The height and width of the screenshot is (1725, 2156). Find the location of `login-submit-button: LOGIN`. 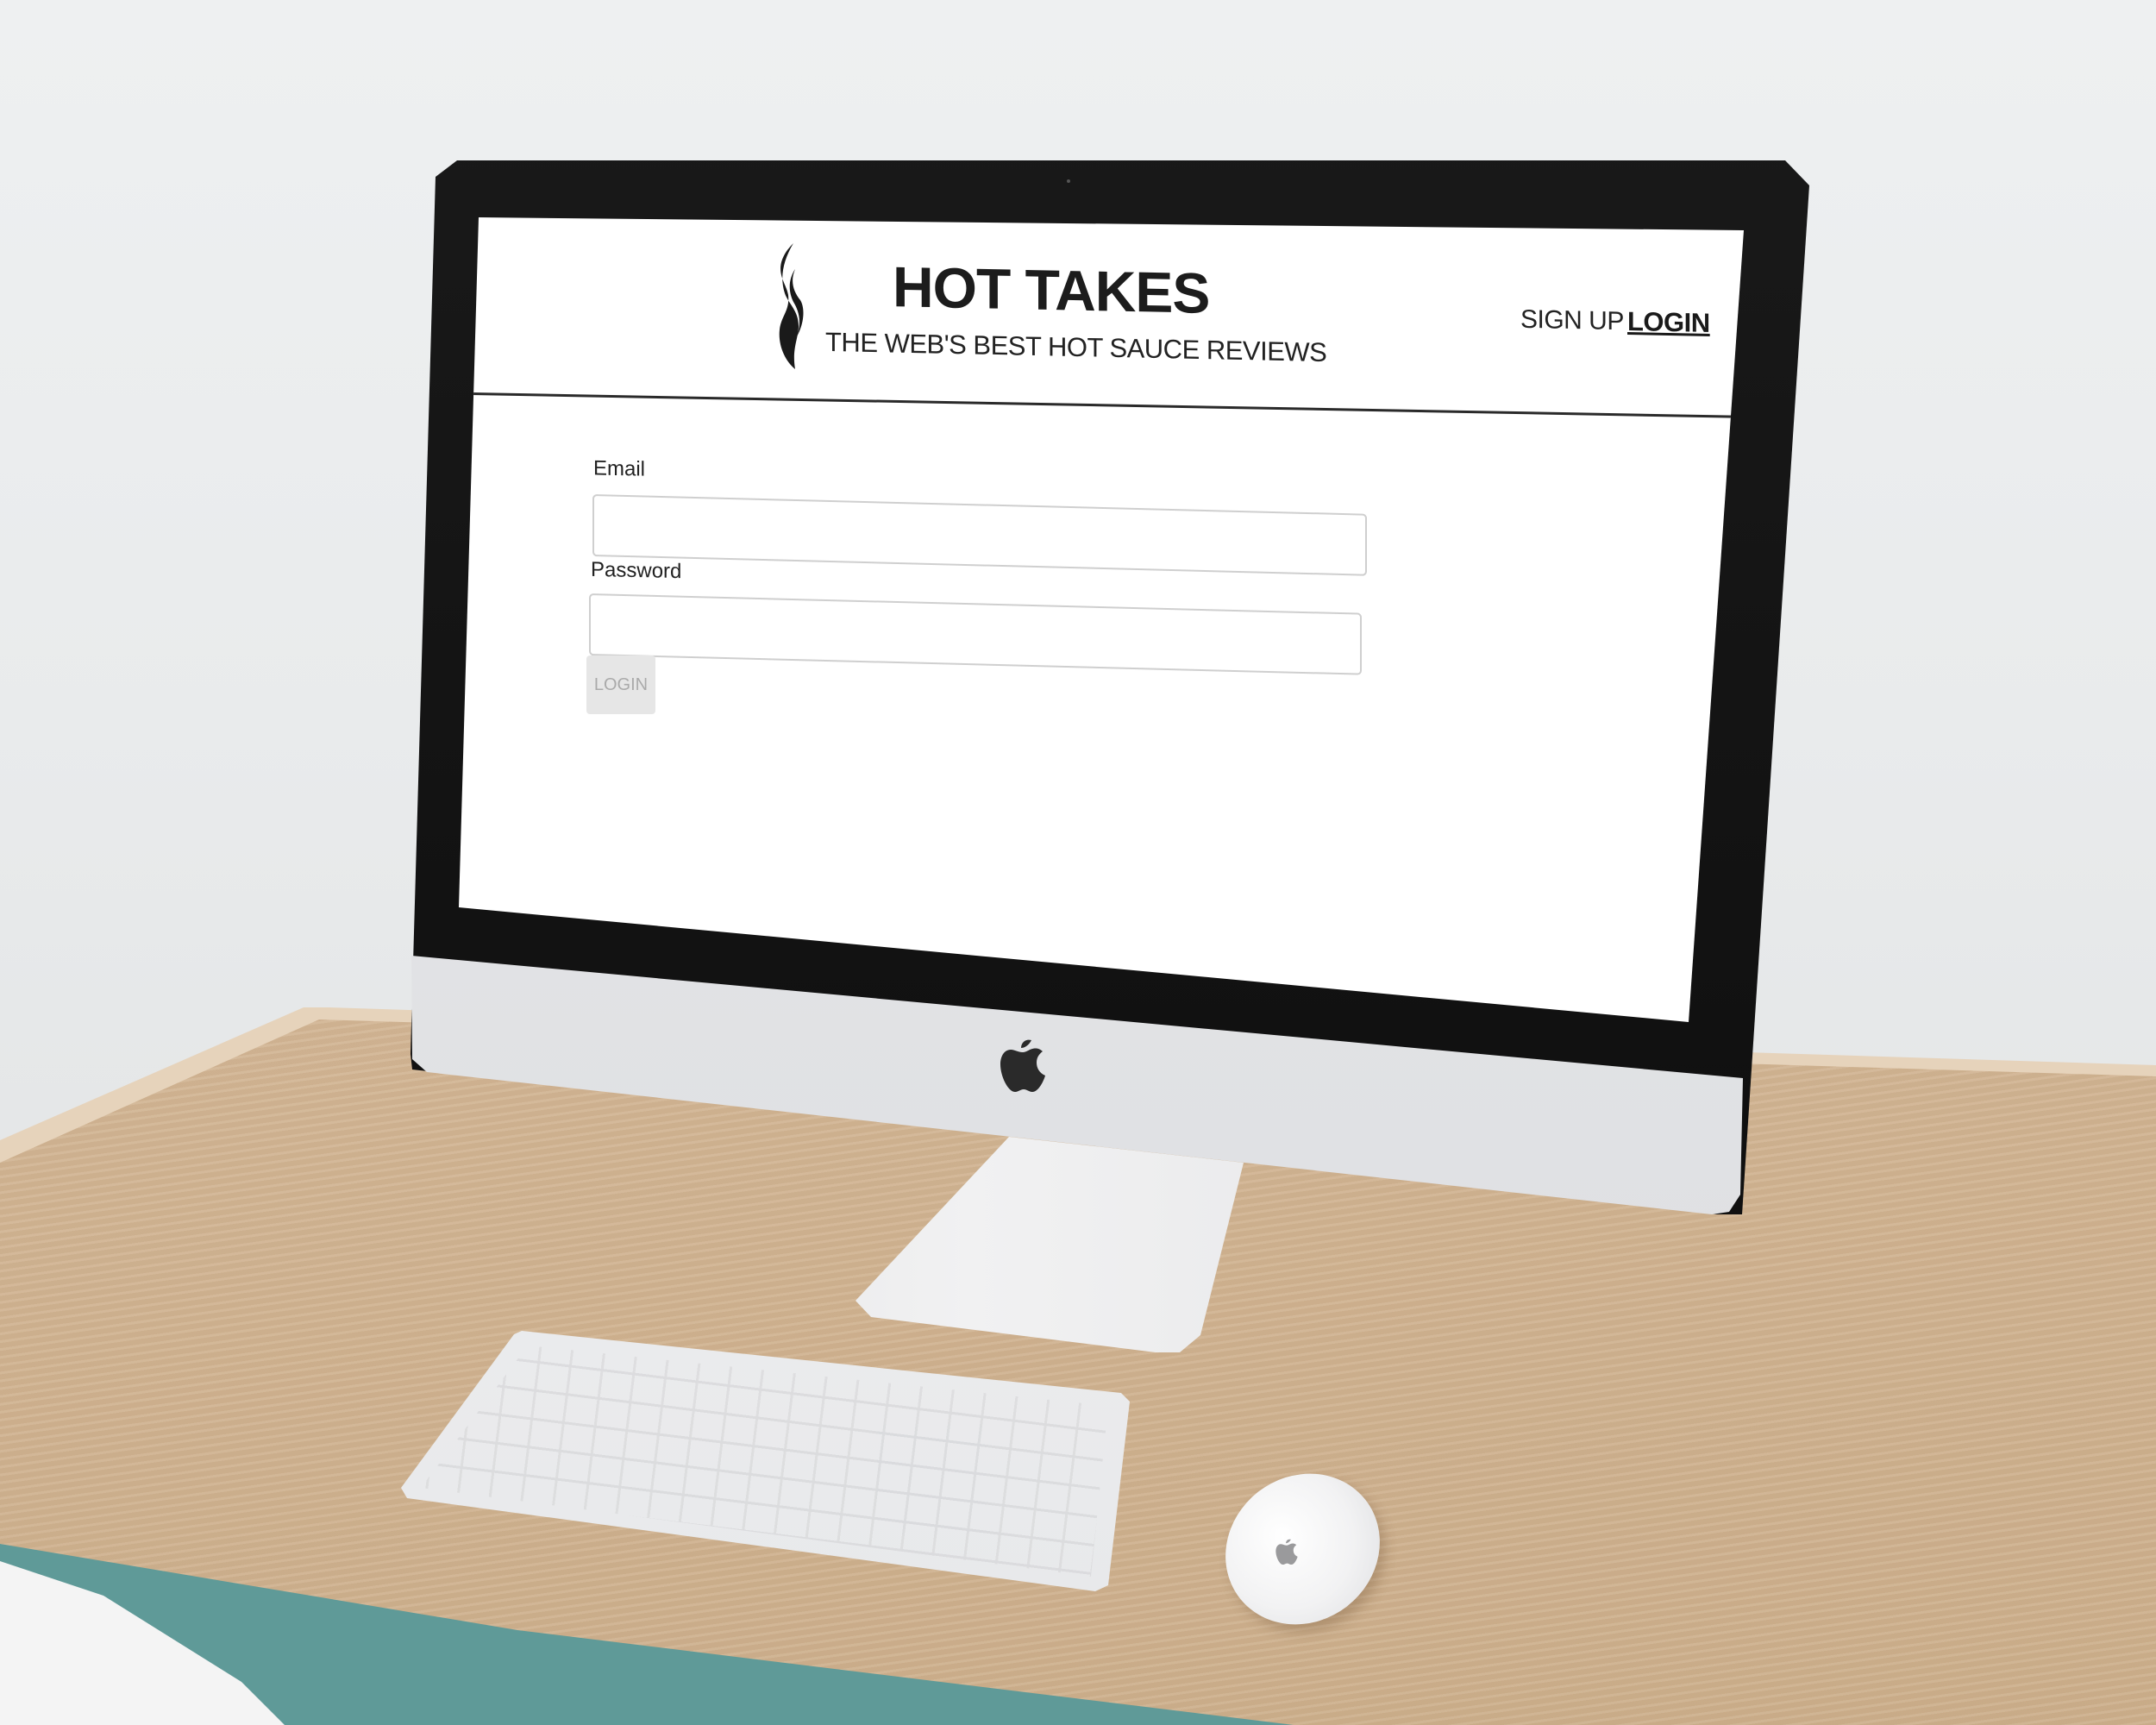

login-submit-button: LOGIN is located at coordinates (620, 685).